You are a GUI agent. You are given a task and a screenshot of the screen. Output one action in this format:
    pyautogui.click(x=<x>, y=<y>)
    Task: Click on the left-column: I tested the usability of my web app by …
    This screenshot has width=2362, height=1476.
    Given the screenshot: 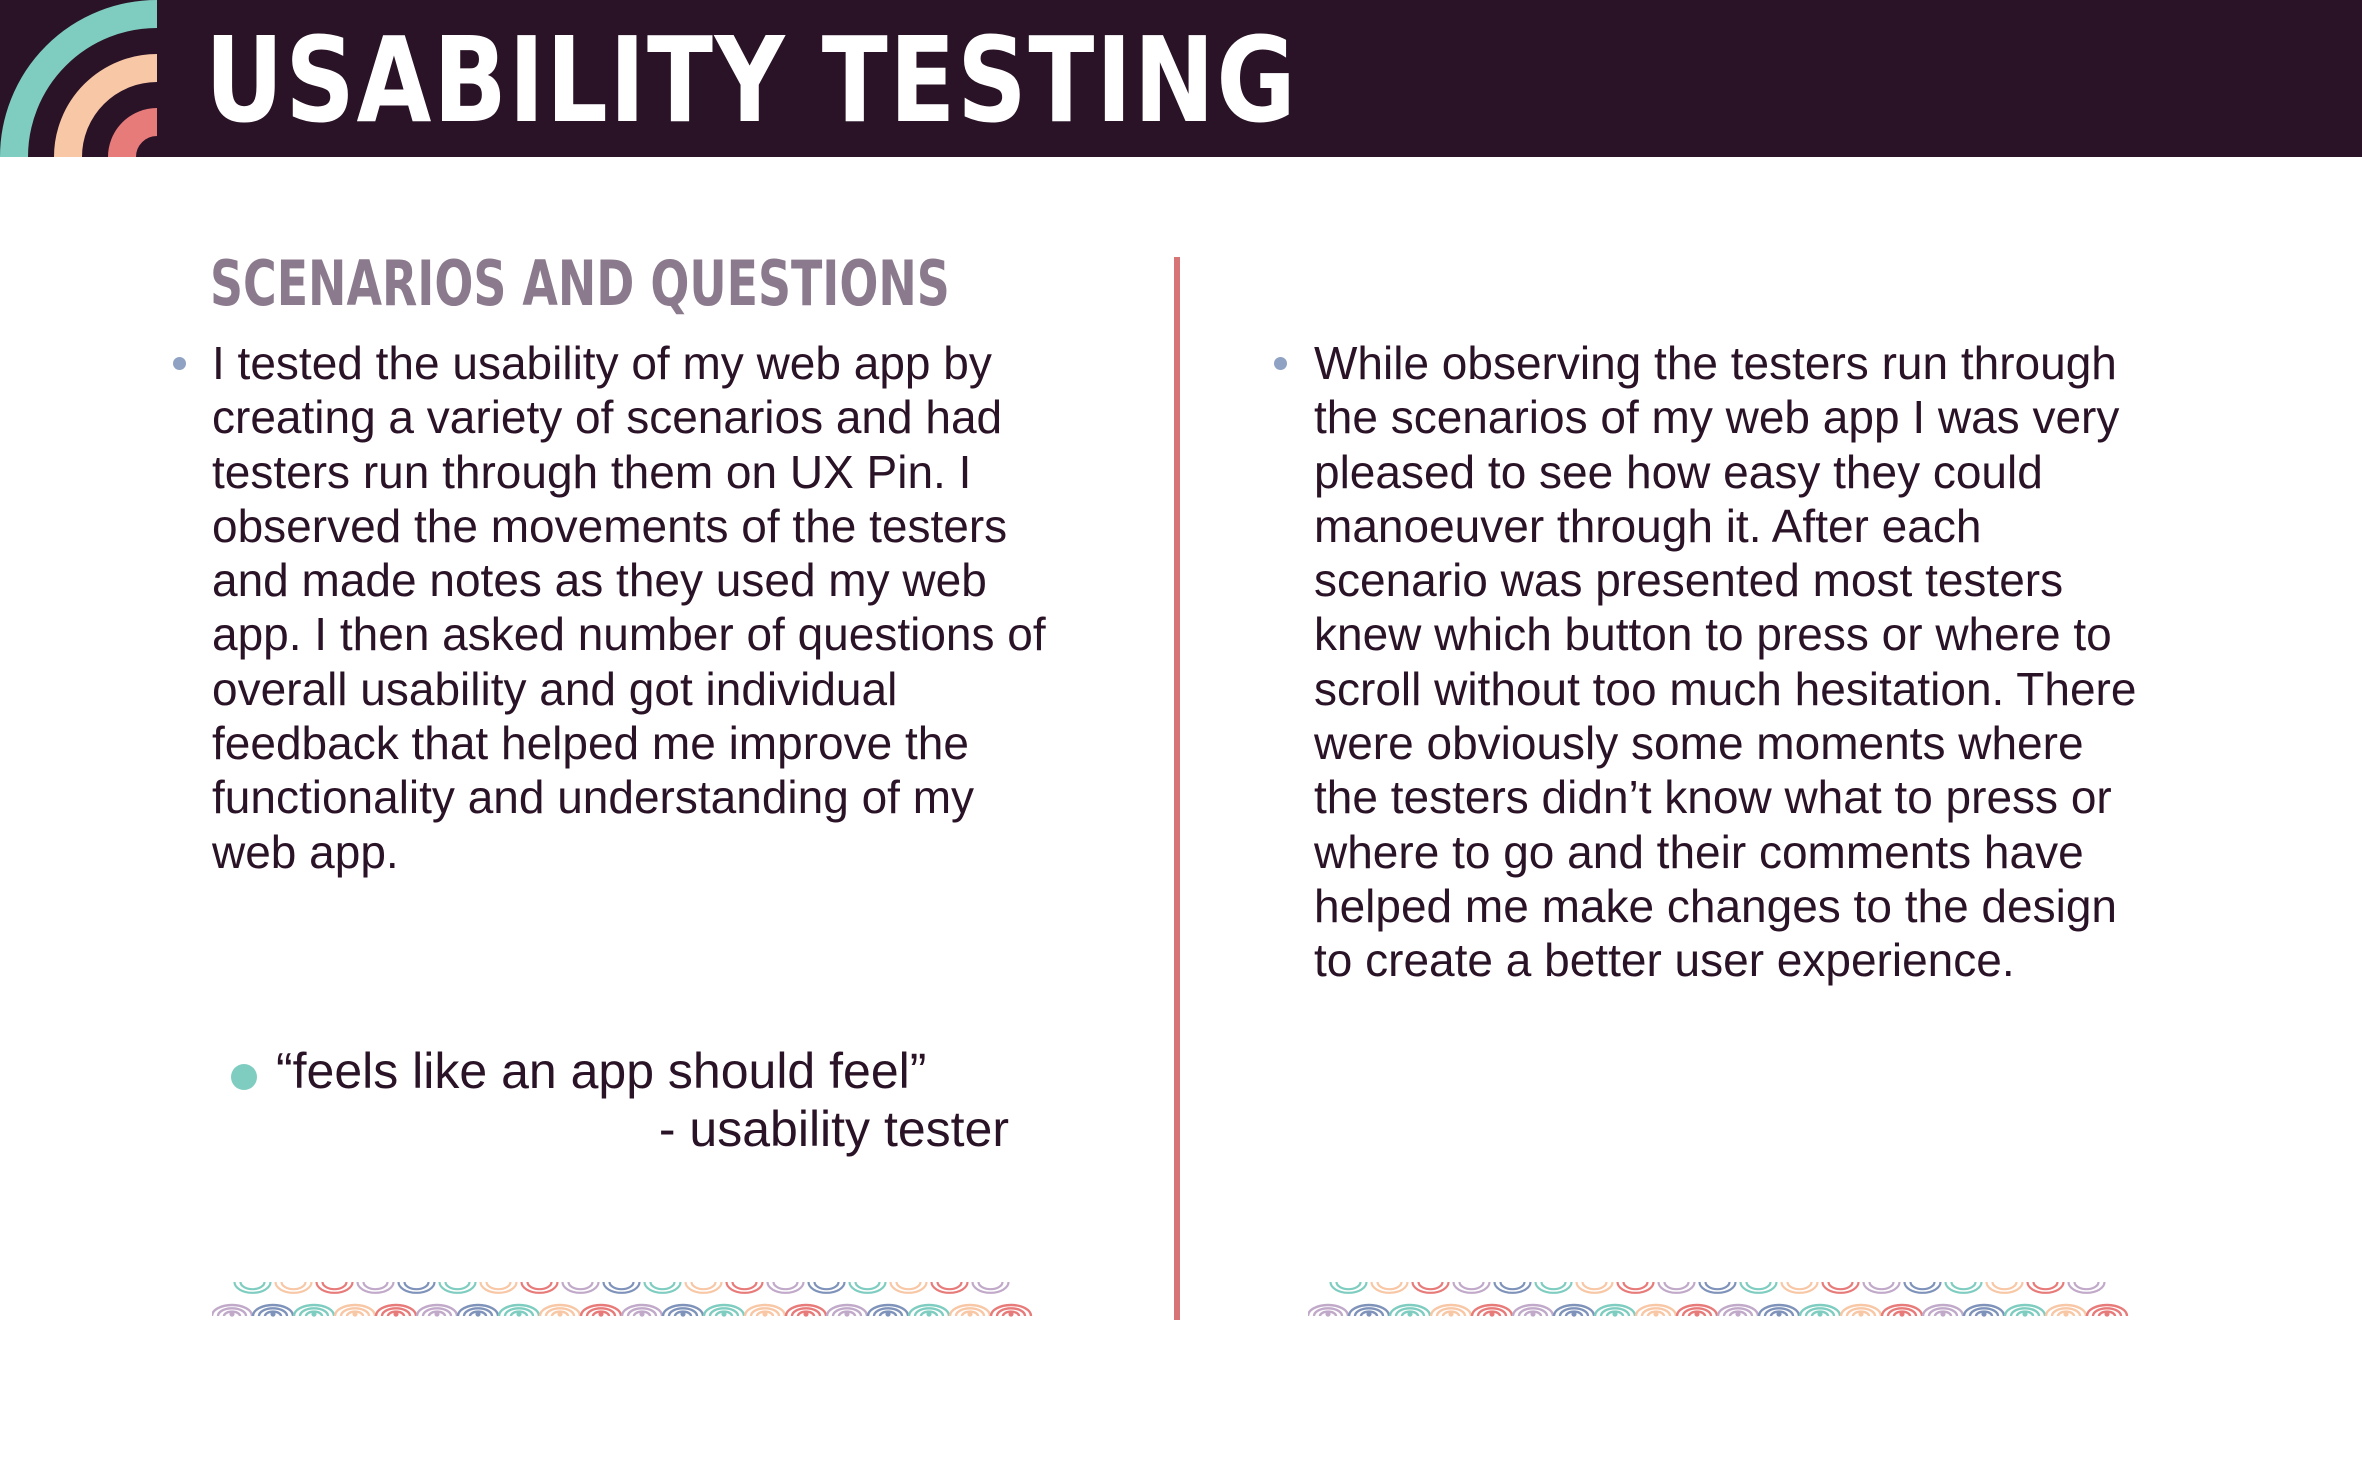 What is the action you would take?
    pyautogui.click(x=612, y=607)
    